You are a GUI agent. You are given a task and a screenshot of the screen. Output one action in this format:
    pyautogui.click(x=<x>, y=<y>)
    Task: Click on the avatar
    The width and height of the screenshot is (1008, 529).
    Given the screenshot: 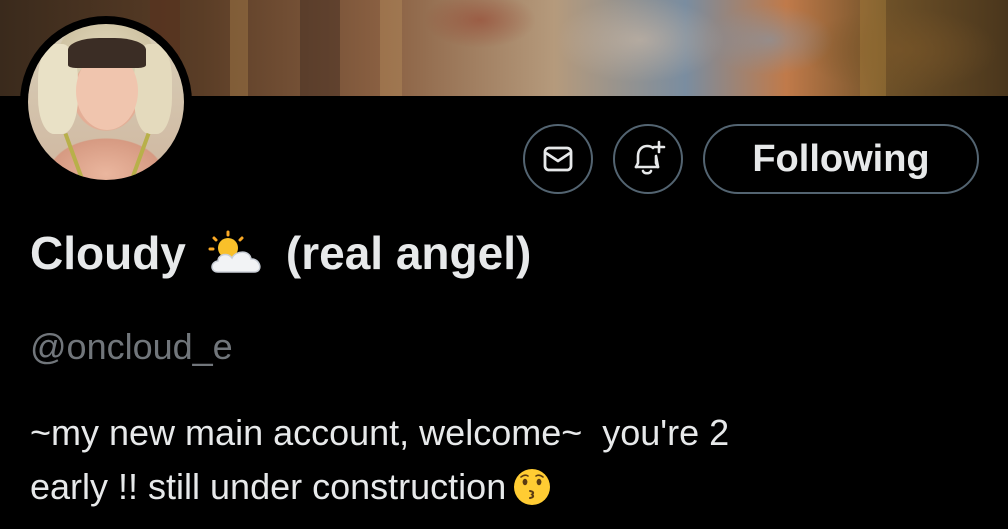 What is the action you would take?
    pyautogui.click(x=106, y=102)
    